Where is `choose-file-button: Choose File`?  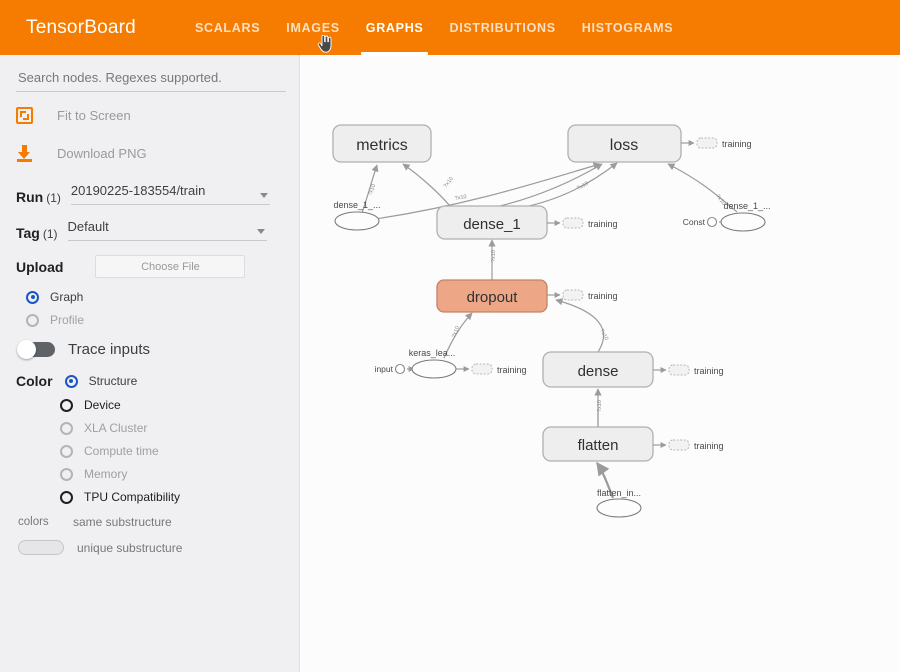
choose-file-button: Choose File is located at coordinates (170, 266).